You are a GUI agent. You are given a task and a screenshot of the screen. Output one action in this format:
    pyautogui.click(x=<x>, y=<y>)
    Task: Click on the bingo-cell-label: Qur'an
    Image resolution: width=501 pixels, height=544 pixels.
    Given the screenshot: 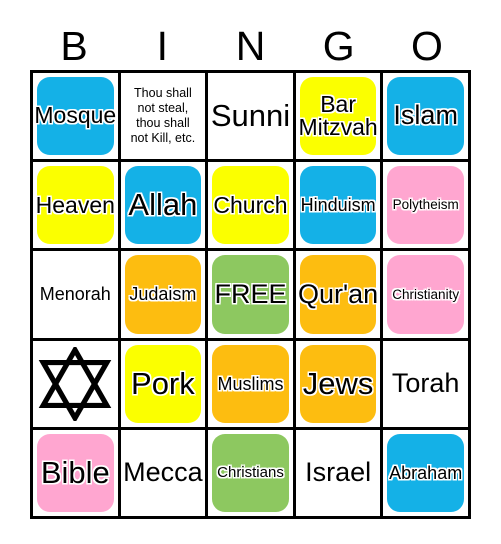 What is the action you would take?
    pyautogui.click(x=338, y=293)
    